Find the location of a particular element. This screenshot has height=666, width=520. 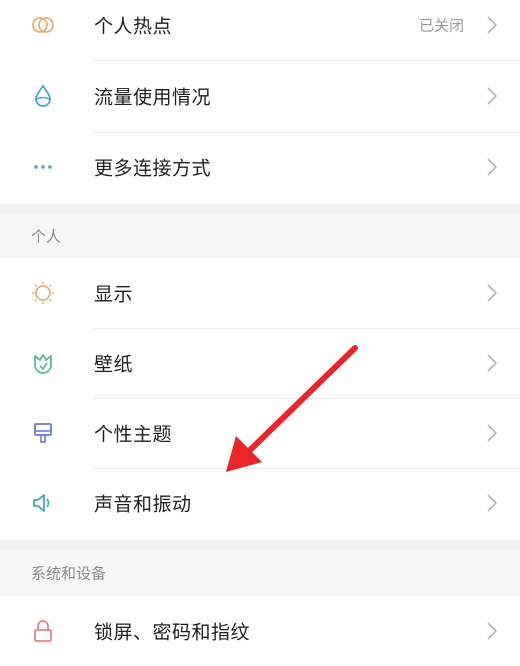

settings-item-label: 显示 is located at coordinates (114, 294).